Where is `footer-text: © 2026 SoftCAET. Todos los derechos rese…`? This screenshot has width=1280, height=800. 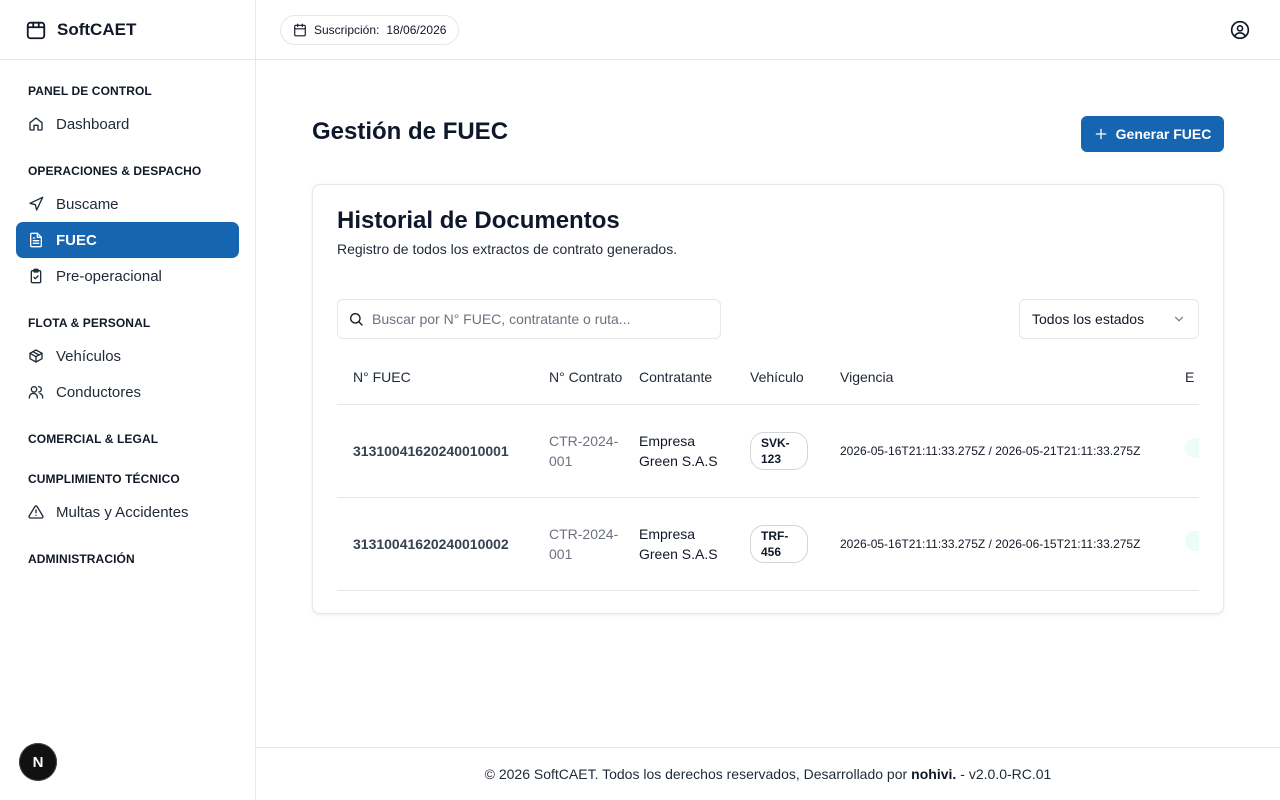 footer-text: © 2026 SoftCAET. Todos los derechos rese… is located at coordinates (696, 774).